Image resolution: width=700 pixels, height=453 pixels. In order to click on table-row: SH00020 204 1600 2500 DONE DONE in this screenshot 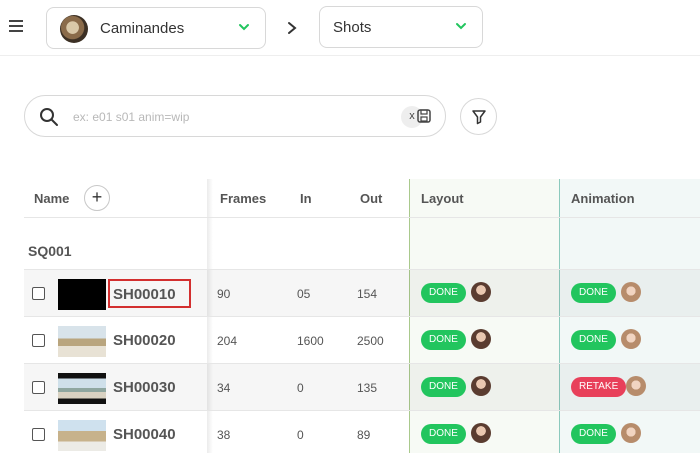, I will do `click(362, 339)`.